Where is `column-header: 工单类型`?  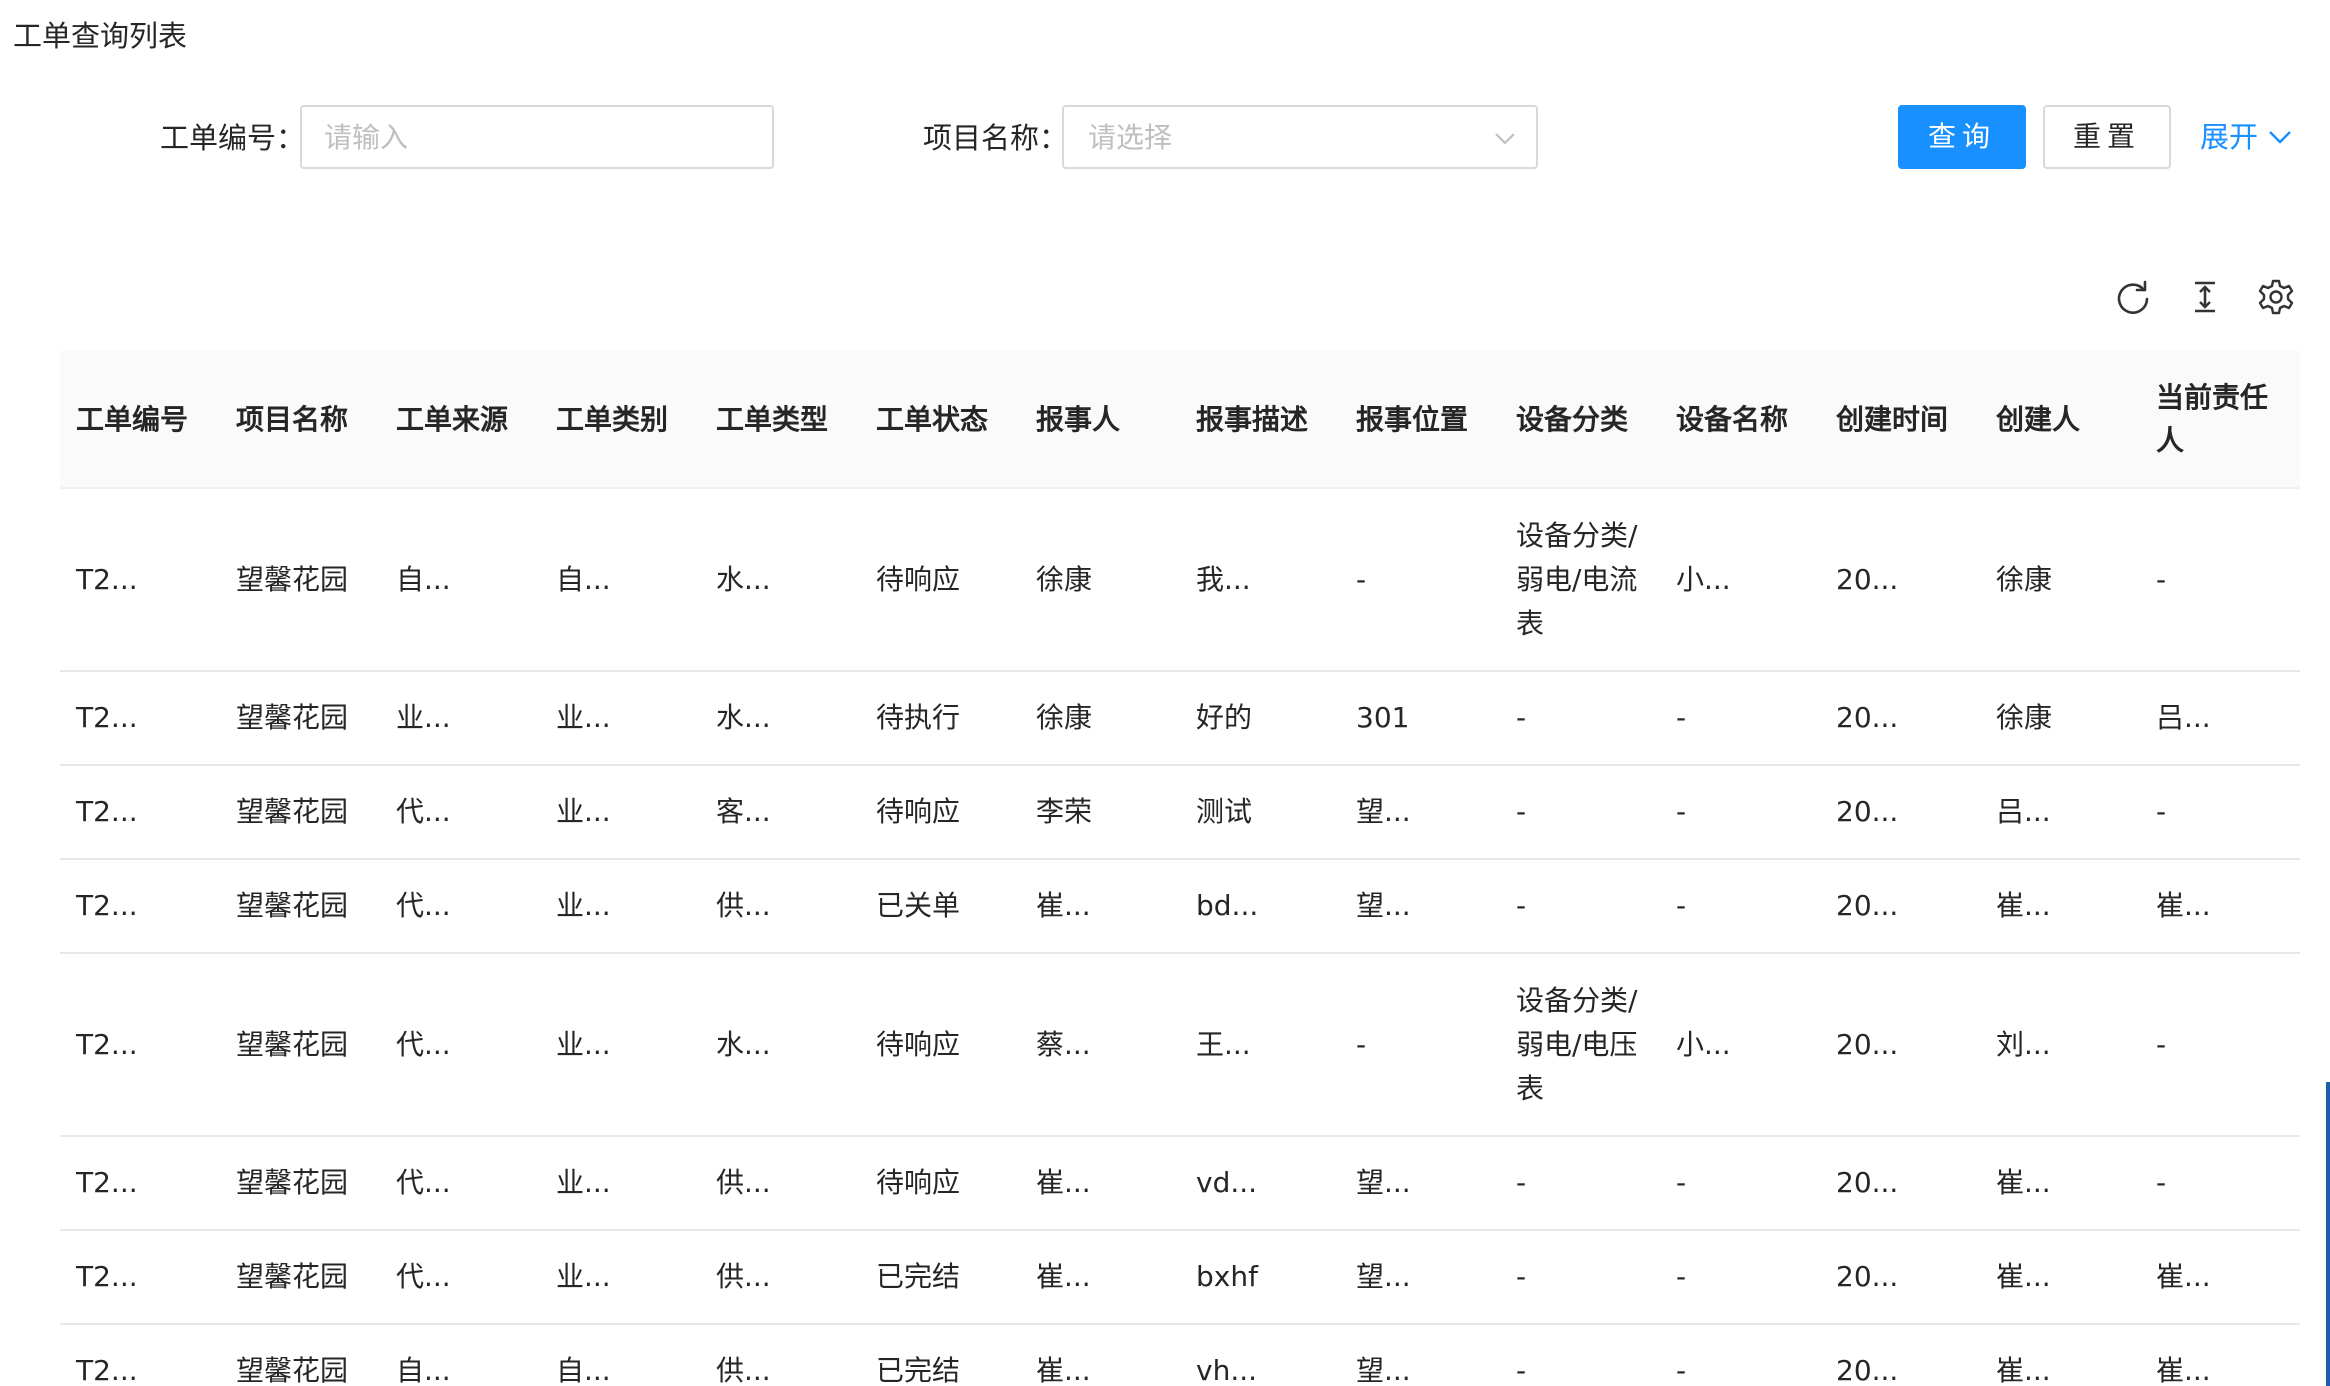 column-header: 工单类型 is located at coordinates (780, 420).